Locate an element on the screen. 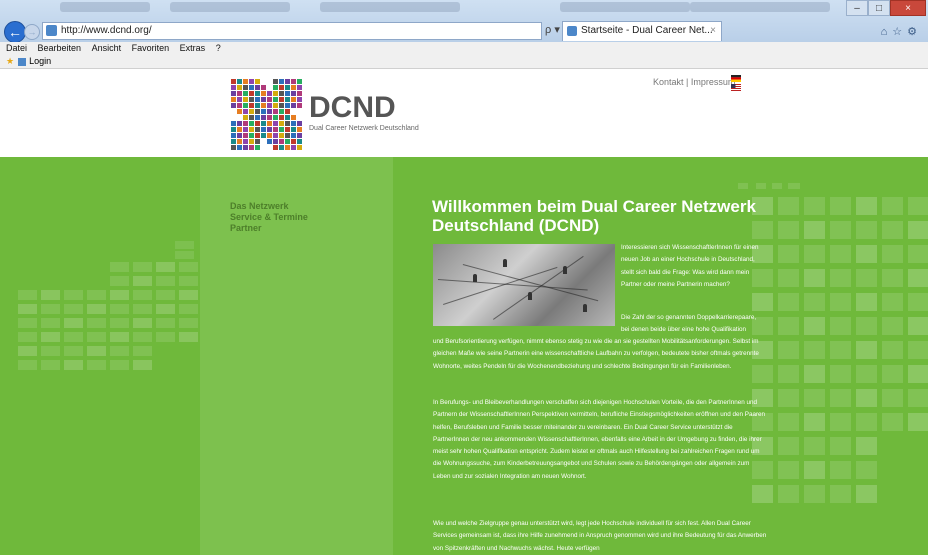 This screenshot has height=555, width=928. maximize-button: □ is located at coordinates (879, 8).